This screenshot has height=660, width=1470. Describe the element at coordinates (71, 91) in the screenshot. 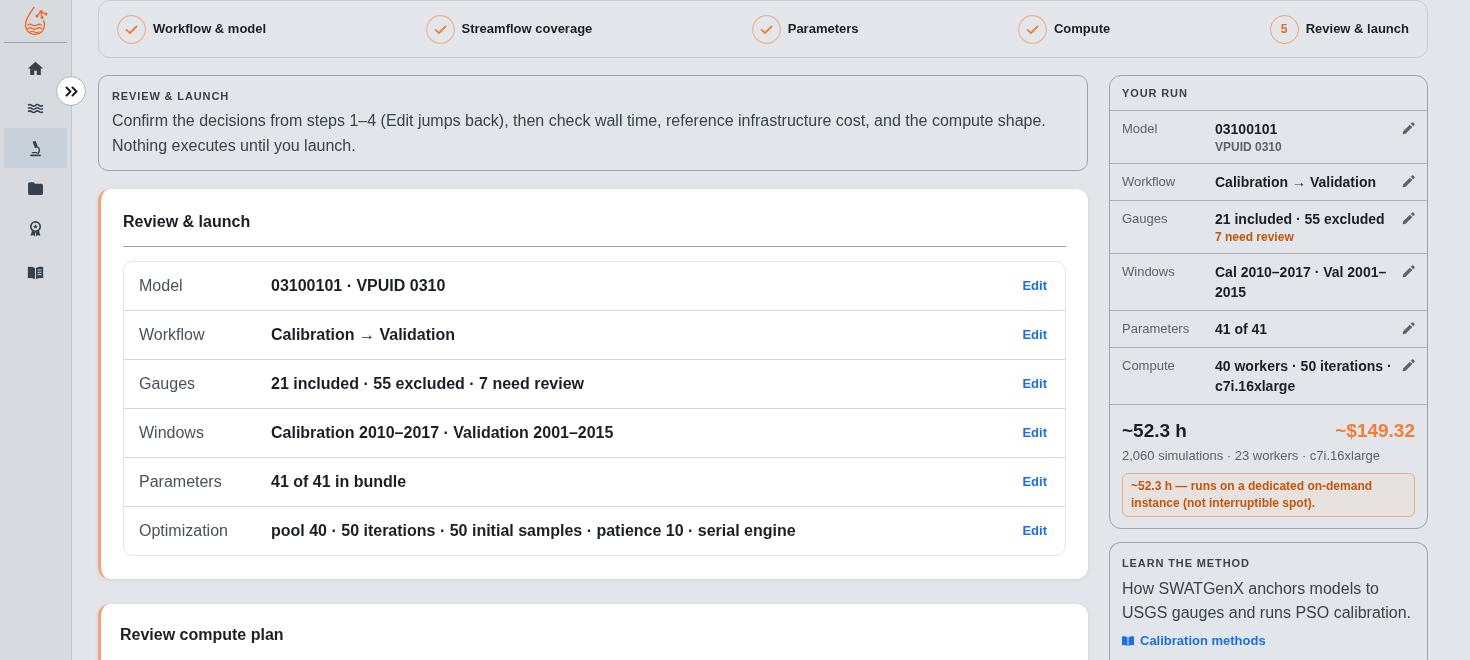

I see `double-chevron-icon` at that location.